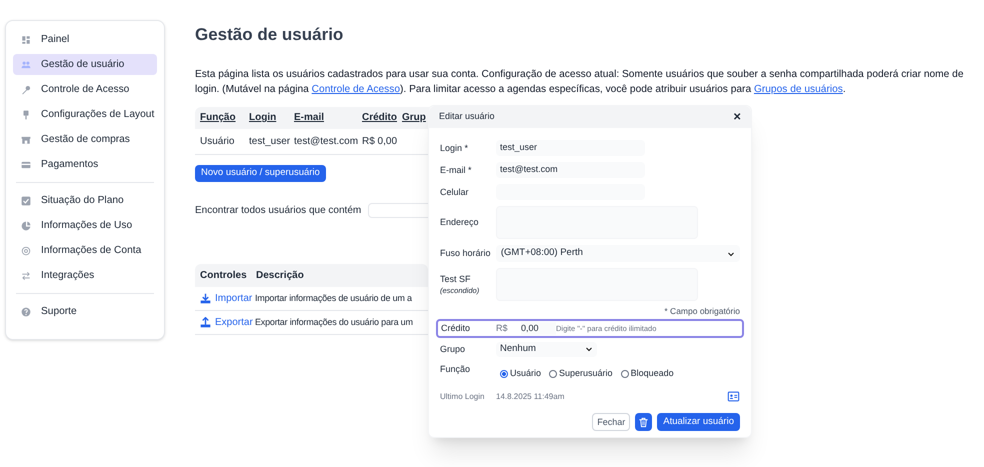 The image size is (984, 467). What do you see at coordinates (85, 64) in the screenshot?
I see `sidebar-item: Gestão de usuário` at bounding box center [85, 64].